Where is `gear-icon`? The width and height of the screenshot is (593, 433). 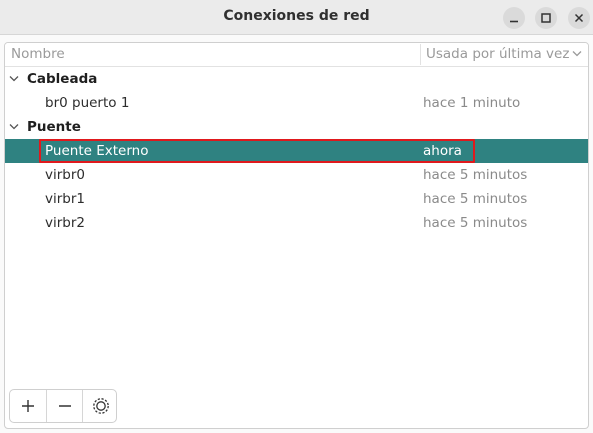 gear-icon is located at coordinates (101, 406).